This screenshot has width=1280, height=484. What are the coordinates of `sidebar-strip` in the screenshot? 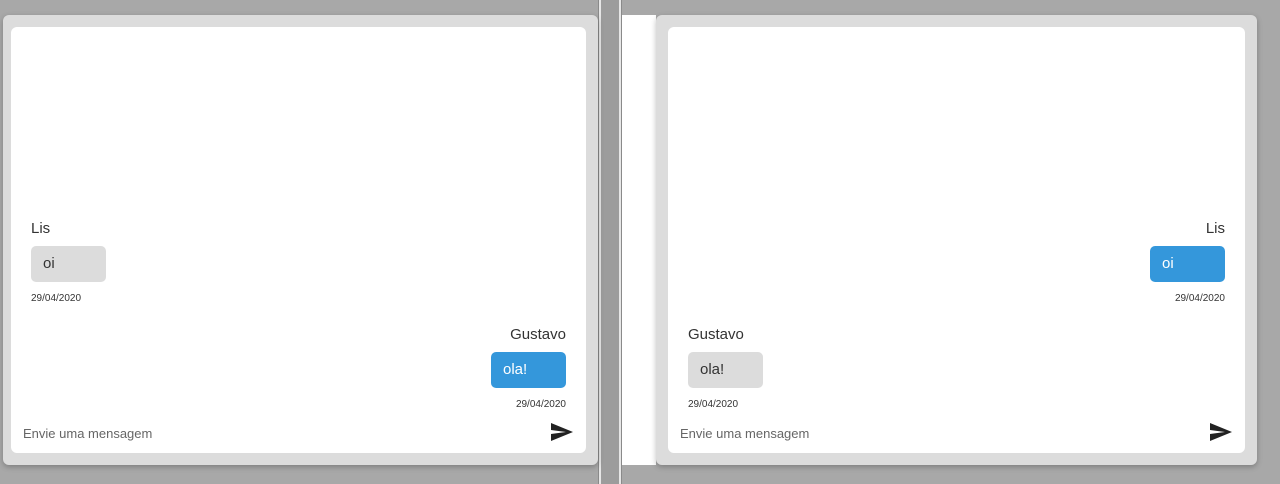 It's located at (639, 240).